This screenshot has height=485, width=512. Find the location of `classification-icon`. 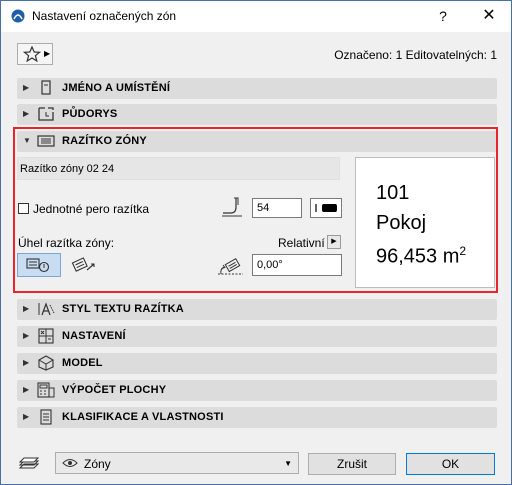

classification-icon is located at coordinates (46, 417).